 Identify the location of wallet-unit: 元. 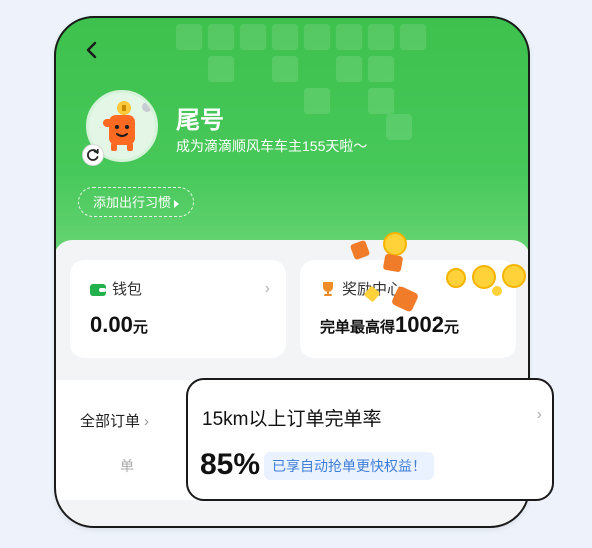
(140, 327).